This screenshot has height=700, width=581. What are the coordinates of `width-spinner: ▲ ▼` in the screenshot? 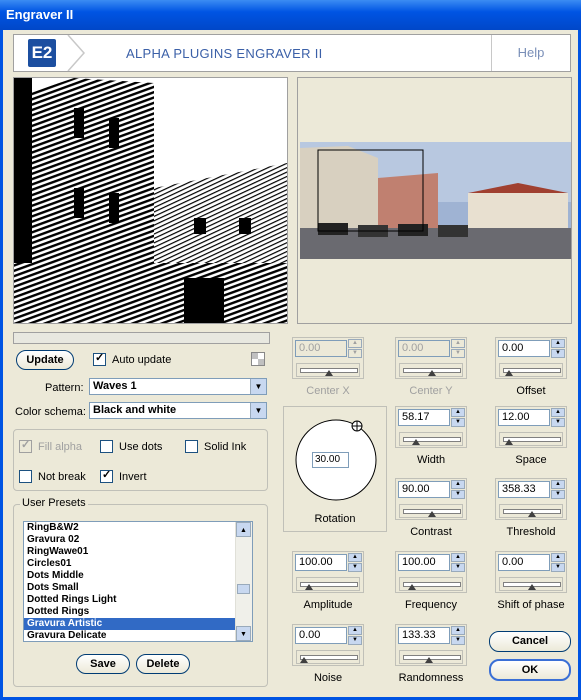 It's located at (458, 417).